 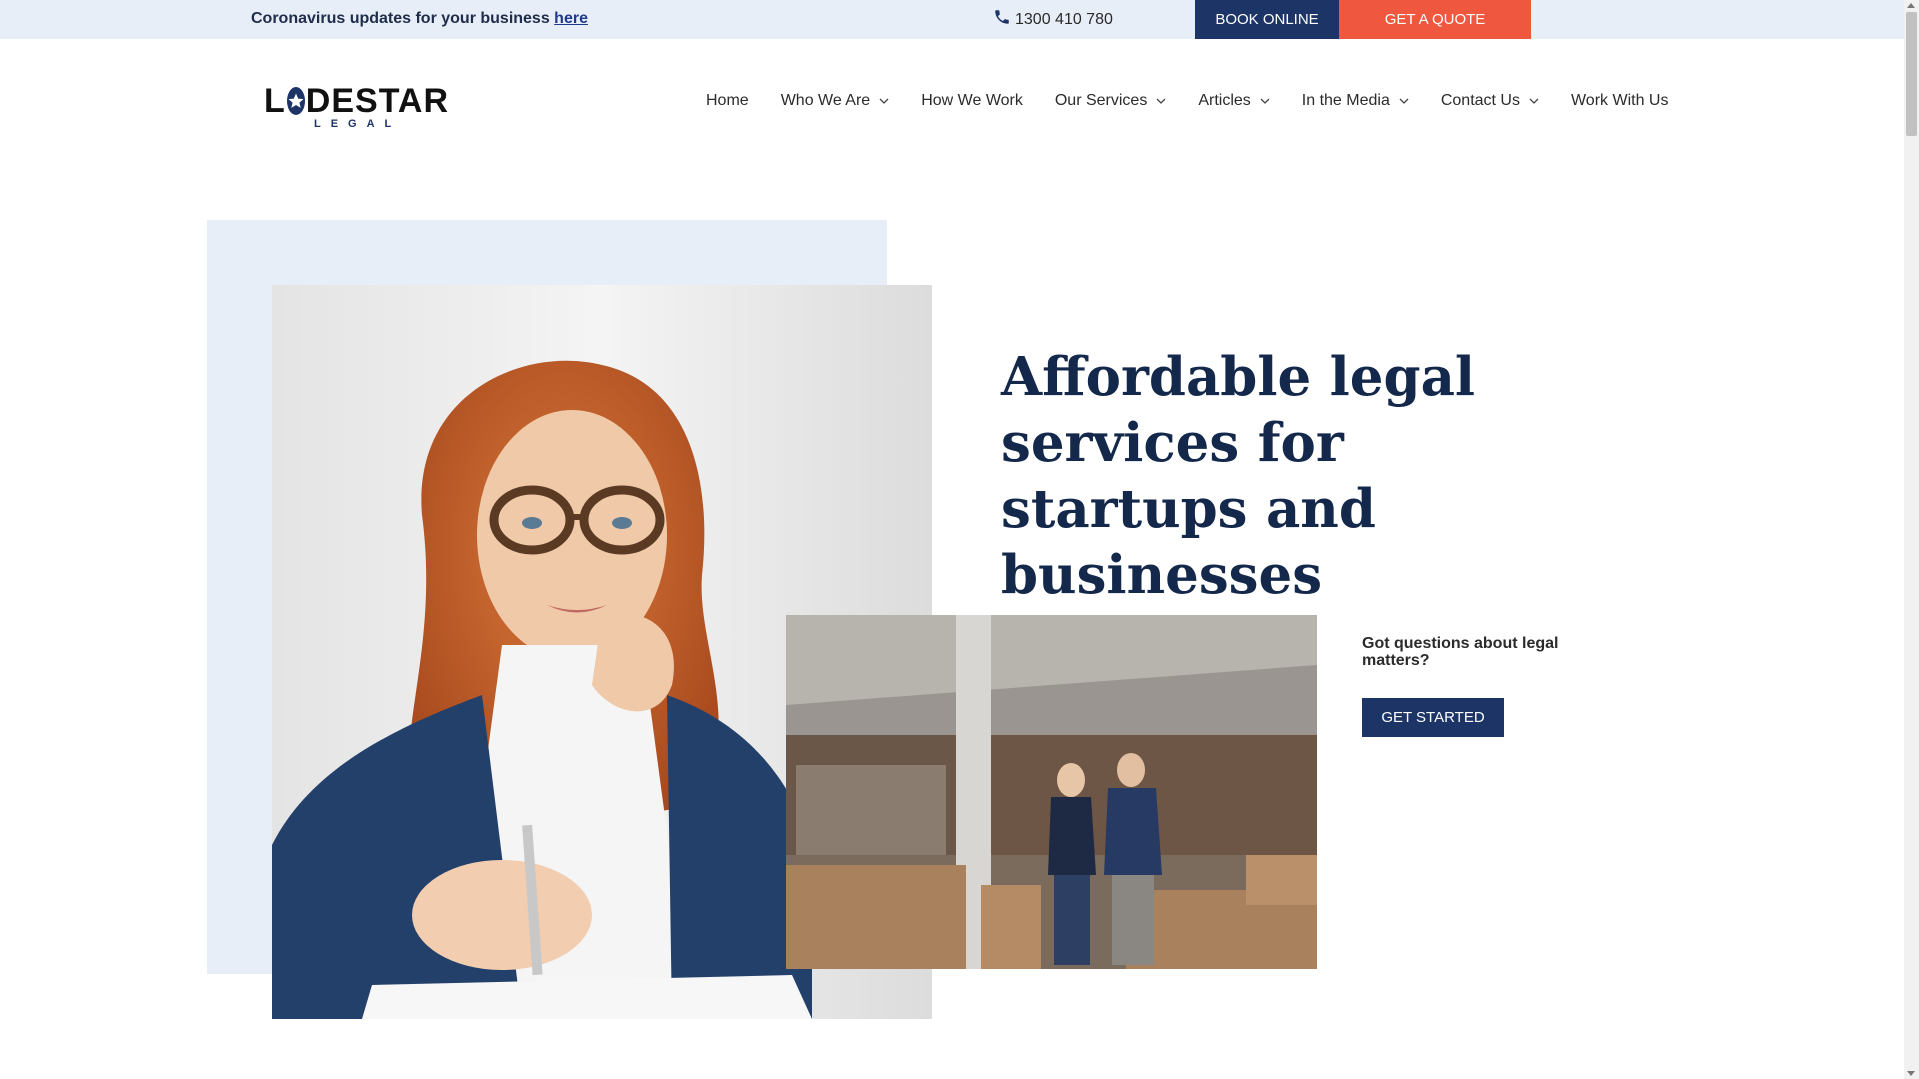 What do you see at coordinates (1224, 100) in the screenshot?
I see `nav-label: Articles` at bounding box center [1224, 100].